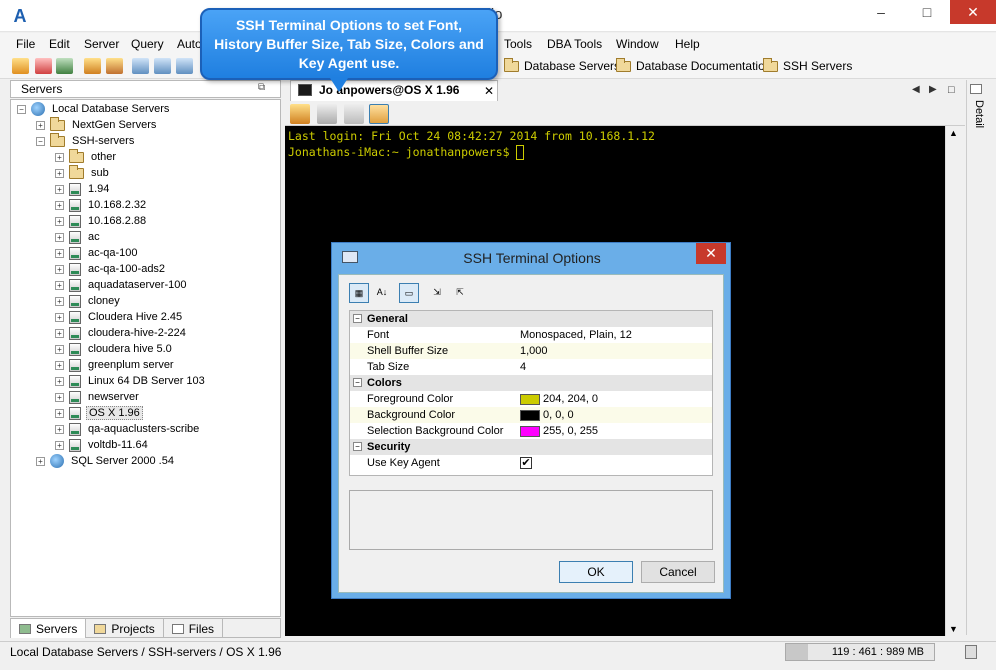 Image resolution: width=996 pixels, height=670 pixels. Describe the element at coordinates (460, 293) in the screenshot. I see `collapse-all-icon: ⇱` at that location.